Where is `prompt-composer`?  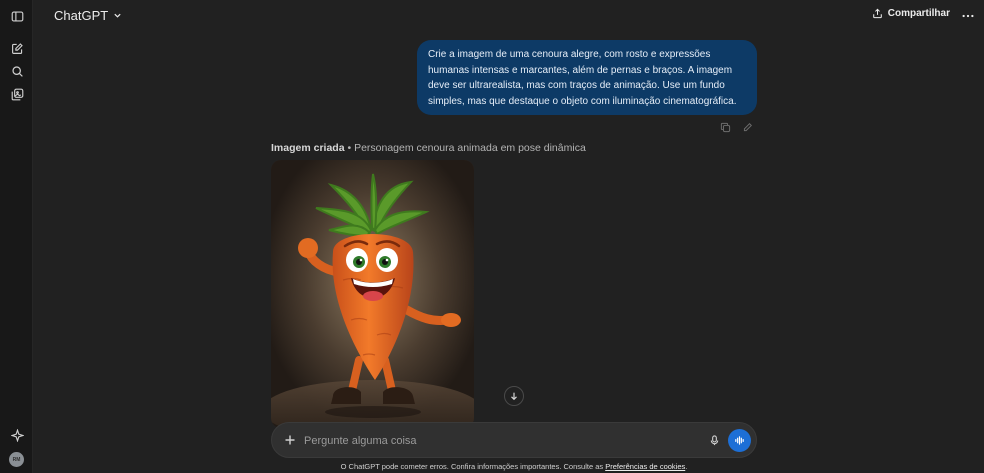 prompt-composer is located at coordinates (514, 440).